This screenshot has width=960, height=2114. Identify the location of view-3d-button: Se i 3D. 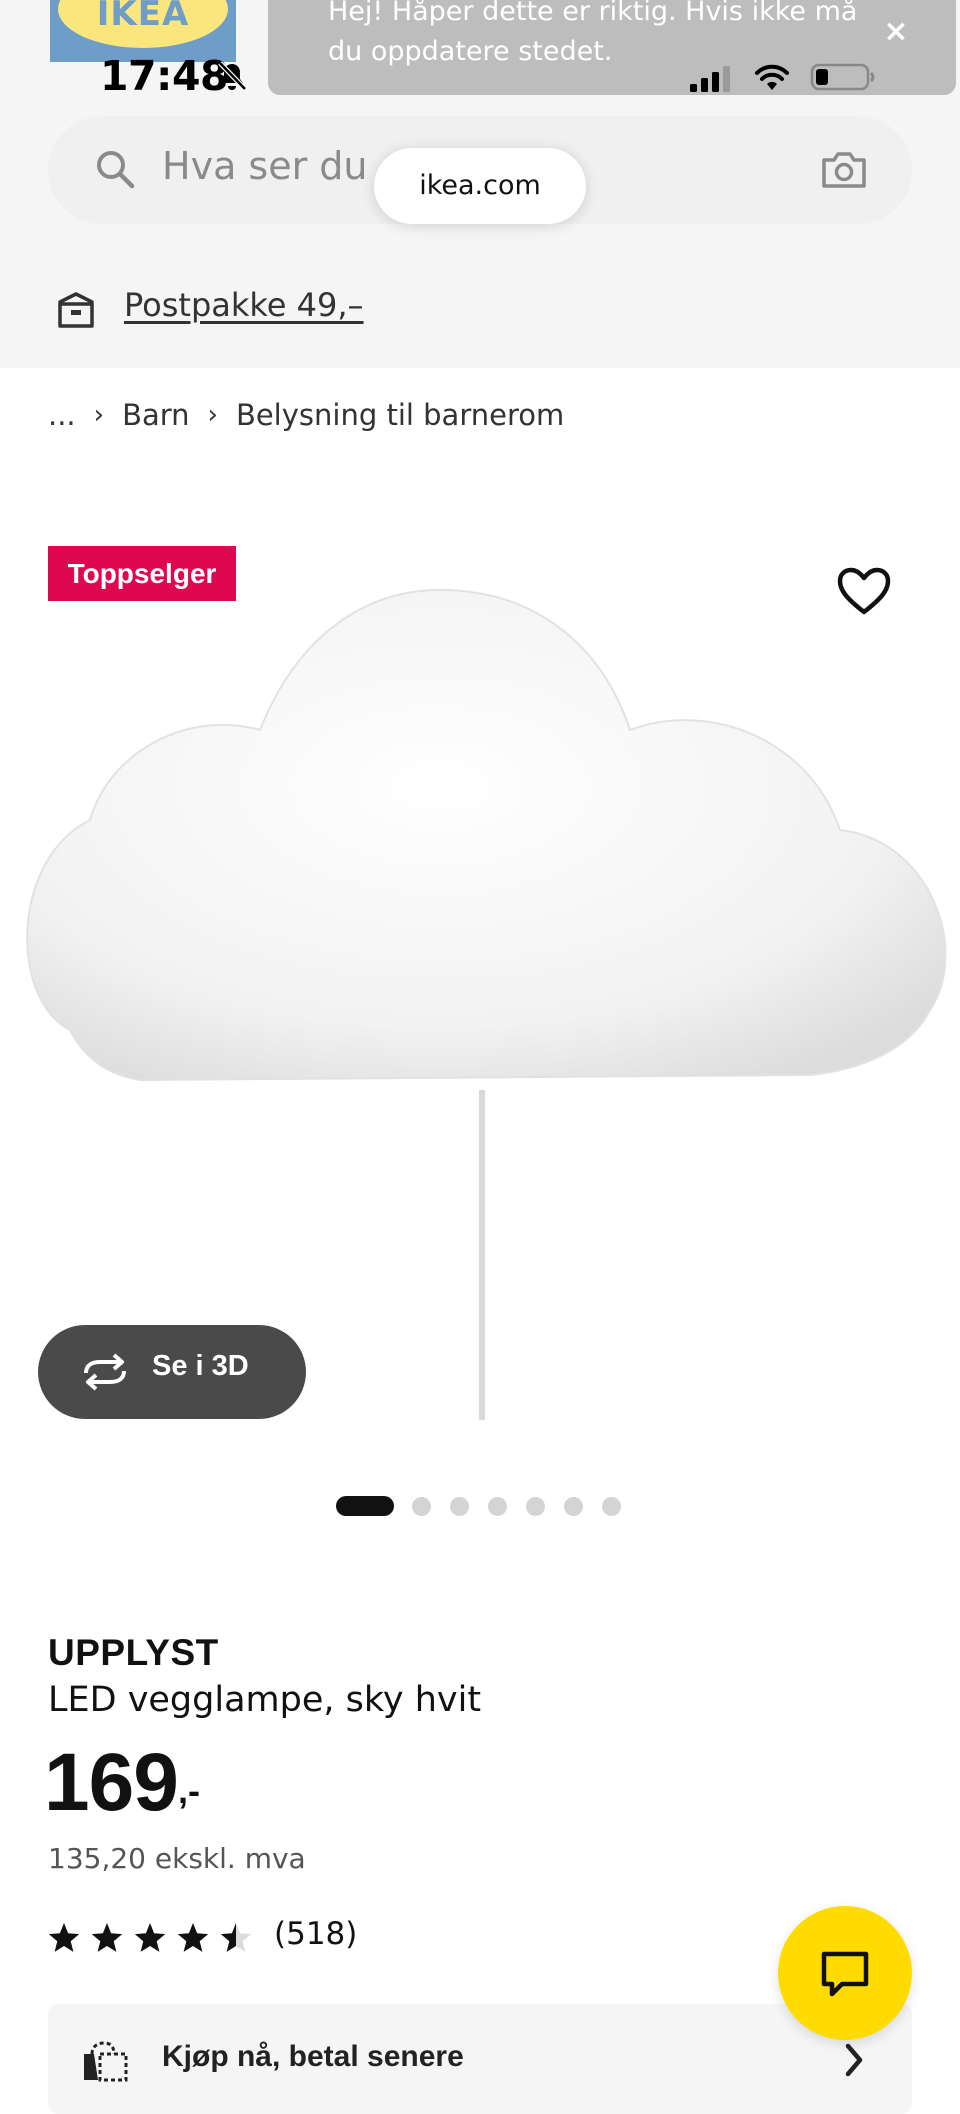
(172, 1372).